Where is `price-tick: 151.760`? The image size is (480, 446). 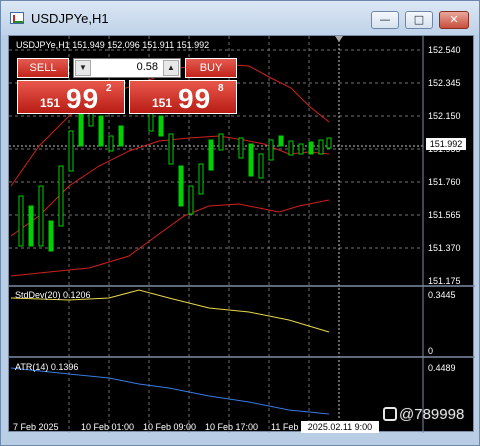
price-tick: 151.760 is located at coordinates (444, 182).